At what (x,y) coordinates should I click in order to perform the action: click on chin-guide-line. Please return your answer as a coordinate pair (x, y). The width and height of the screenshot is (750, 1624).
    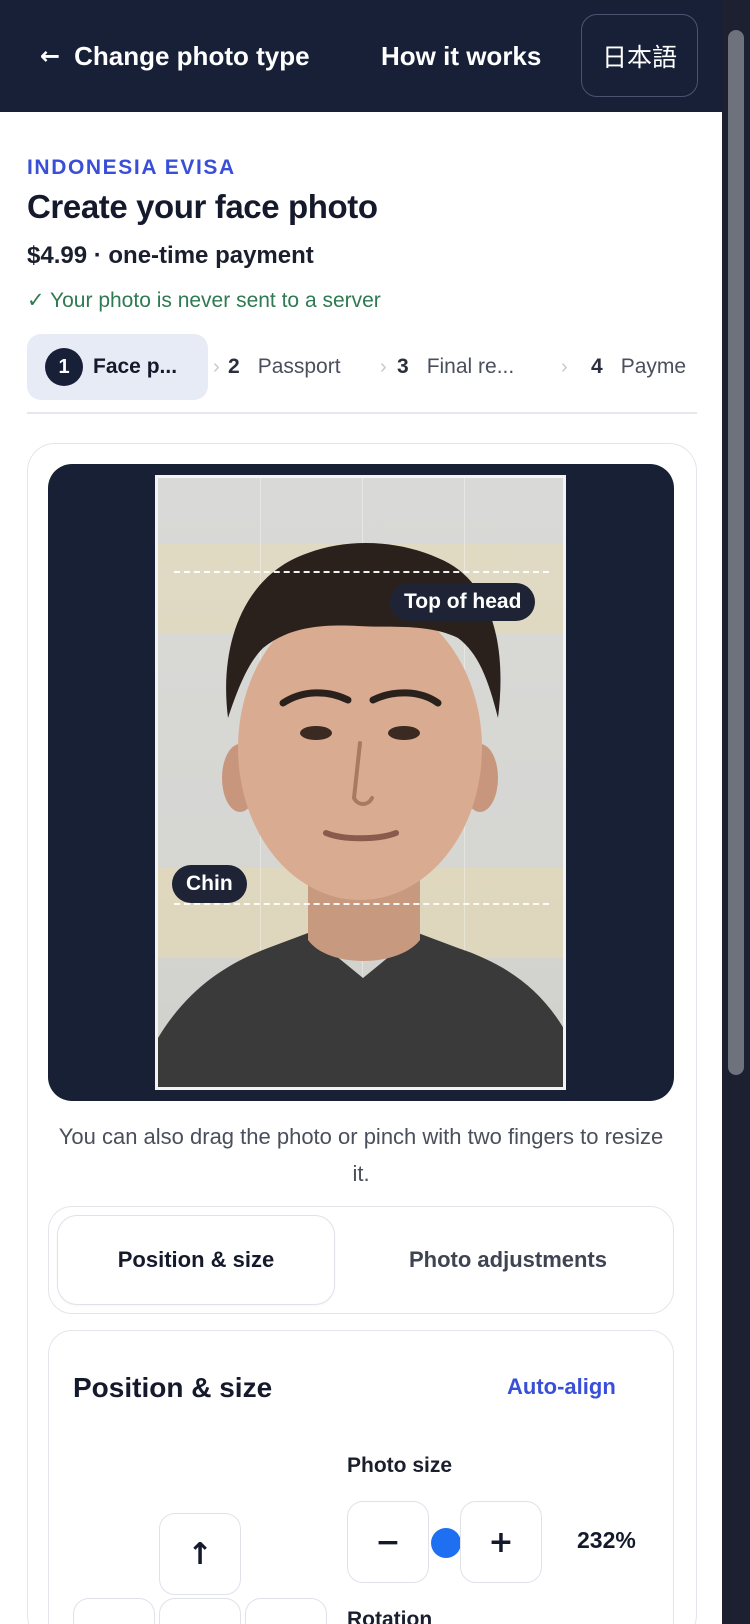
    Looking at the image, I should click on (361, 904).